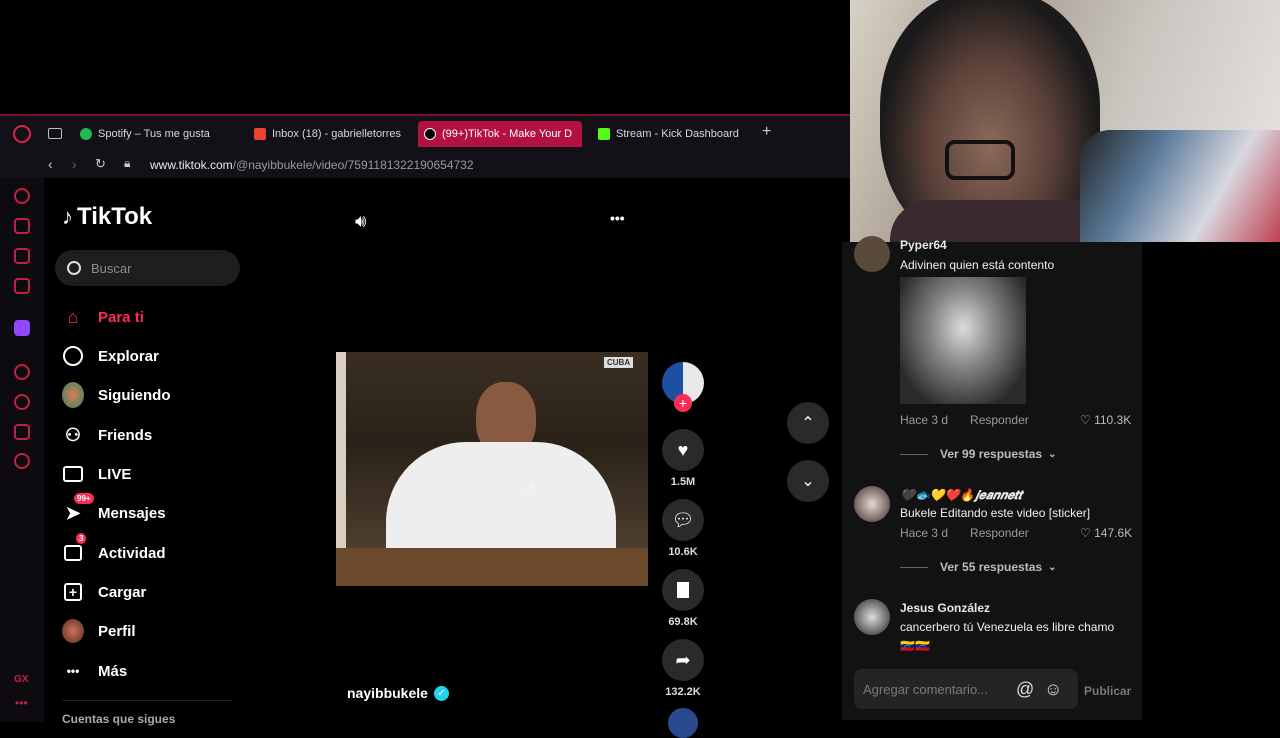  What do you see at coordinates (507, 134) in the screenshot?
I see `tab-label: (99+)TikTok - Make Your D` at bounding box center [507, 134].